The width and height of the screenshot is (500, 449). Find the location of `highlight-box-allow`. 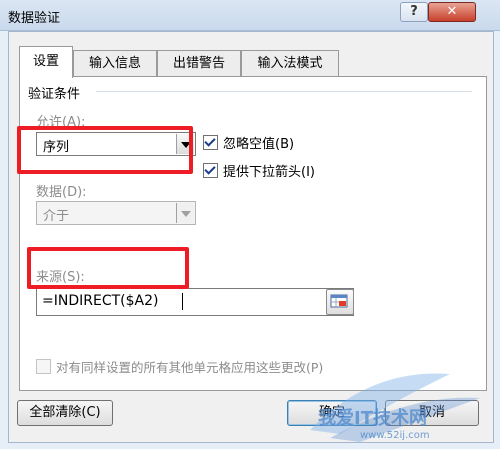

highlight-box-allow is located at coordinates (105, 150).